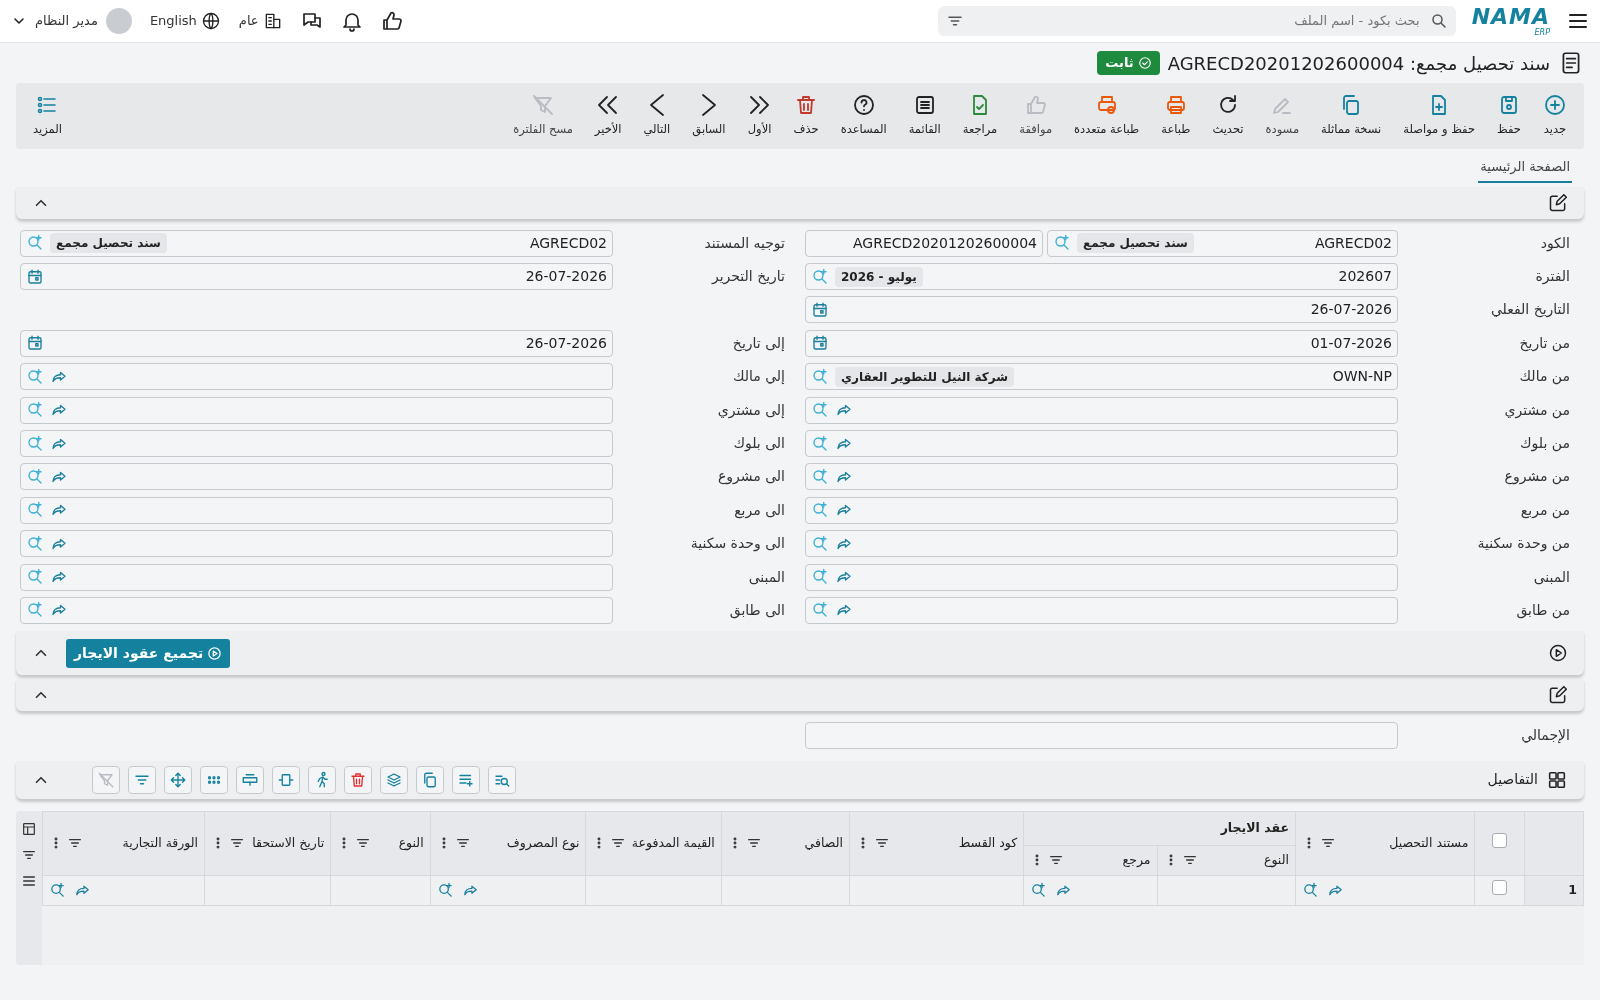  I want to click on copy-button: نسخة مماثلة, so click(1351, 116).